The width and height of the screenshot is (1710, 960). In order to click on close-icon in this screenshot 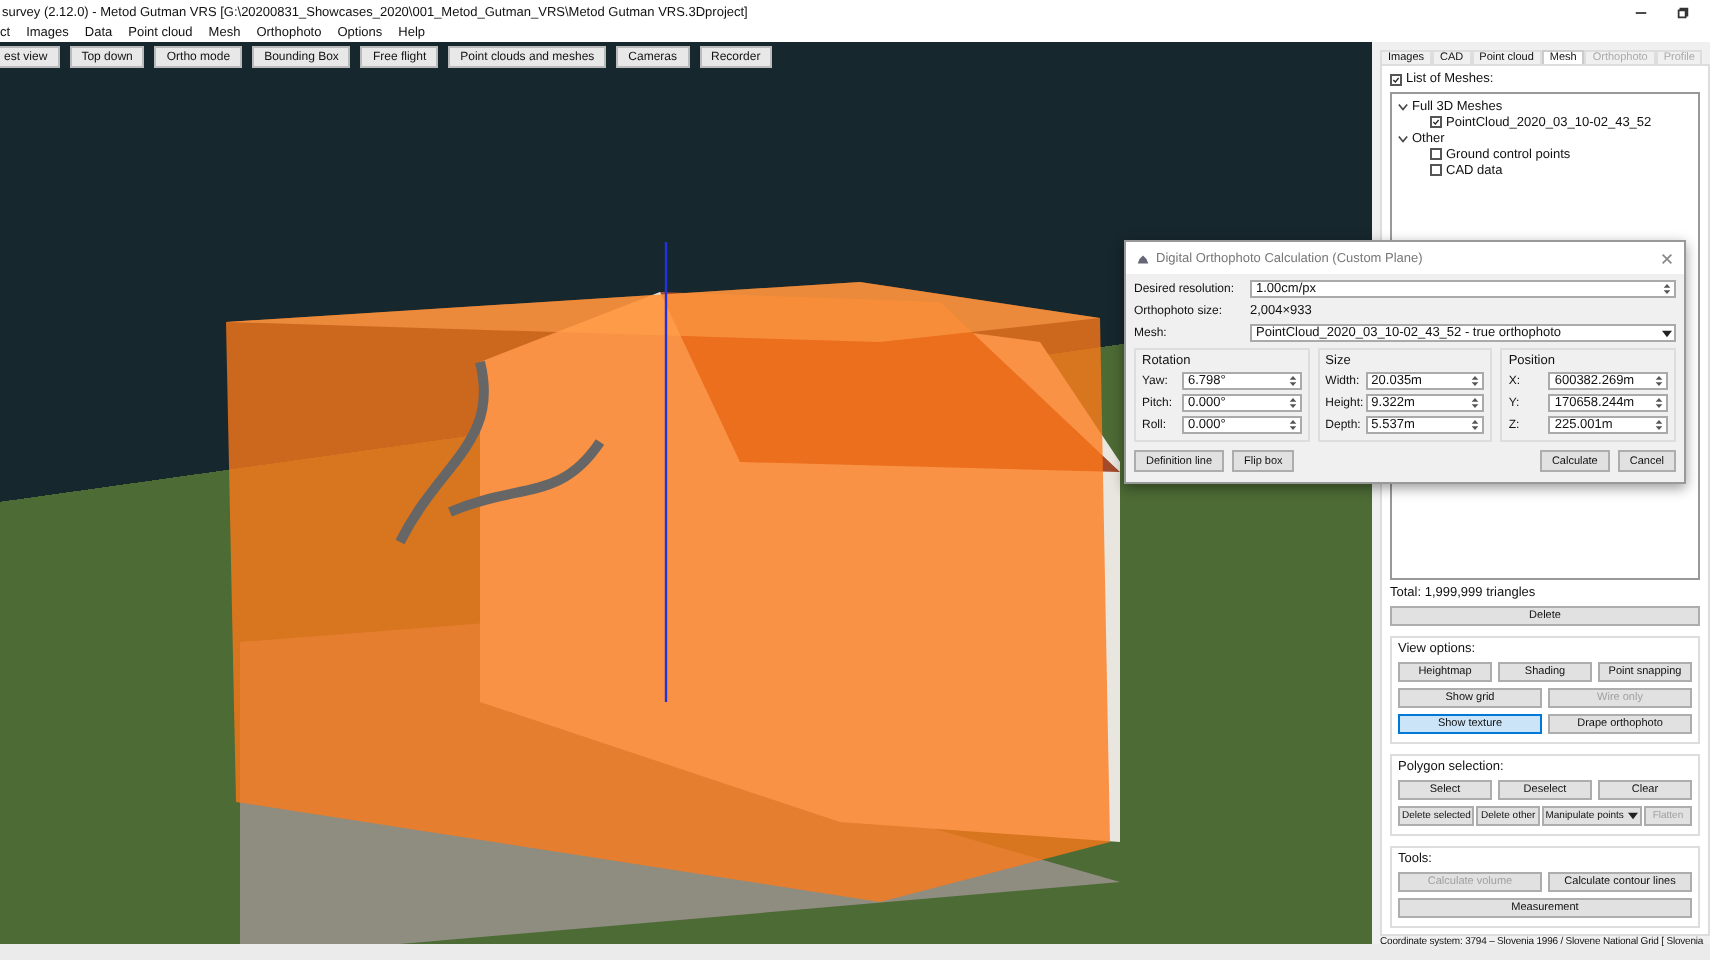, I will do `click(1667, 258)`.